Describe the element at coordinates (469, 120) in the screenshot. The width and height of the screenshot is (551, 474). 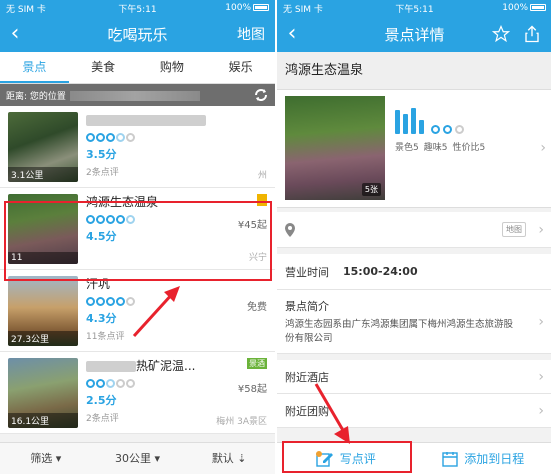
I see `score-bars` at that location.